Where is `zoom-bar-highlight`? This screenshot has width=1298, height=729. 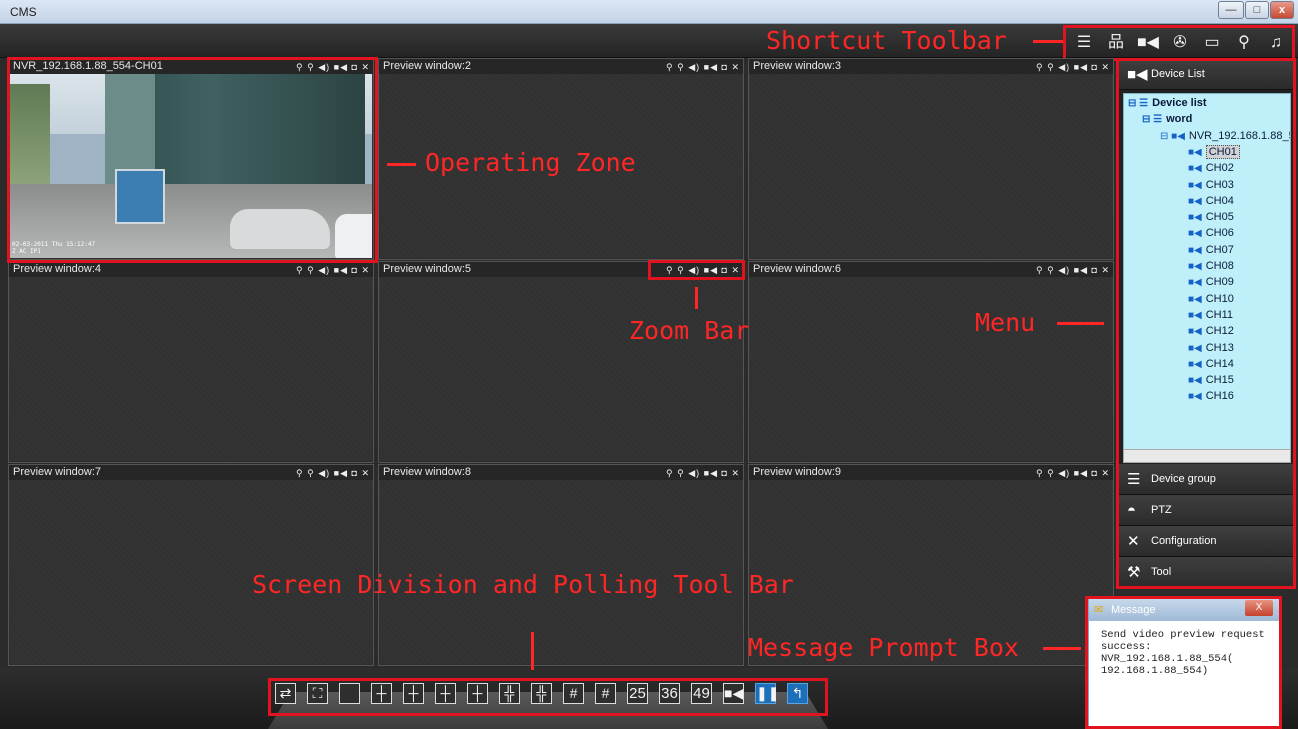
zoom-bar-highlight is located at coordinates (696, 270).